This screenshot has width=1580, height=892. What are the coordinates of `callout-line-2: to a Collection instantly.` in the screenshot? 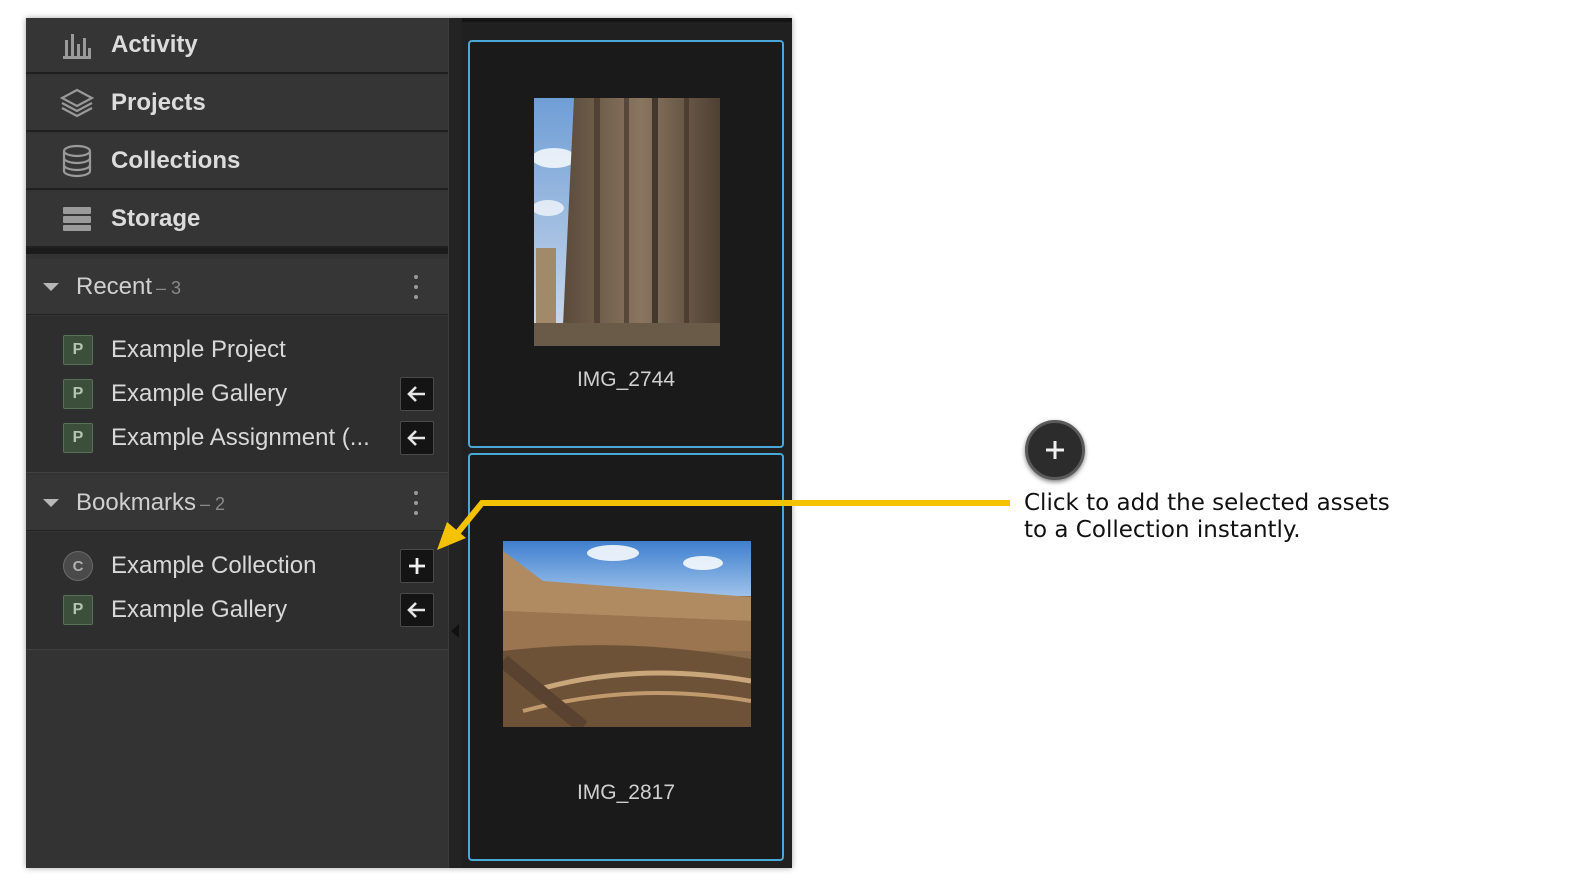 It's located at (1162, 530).